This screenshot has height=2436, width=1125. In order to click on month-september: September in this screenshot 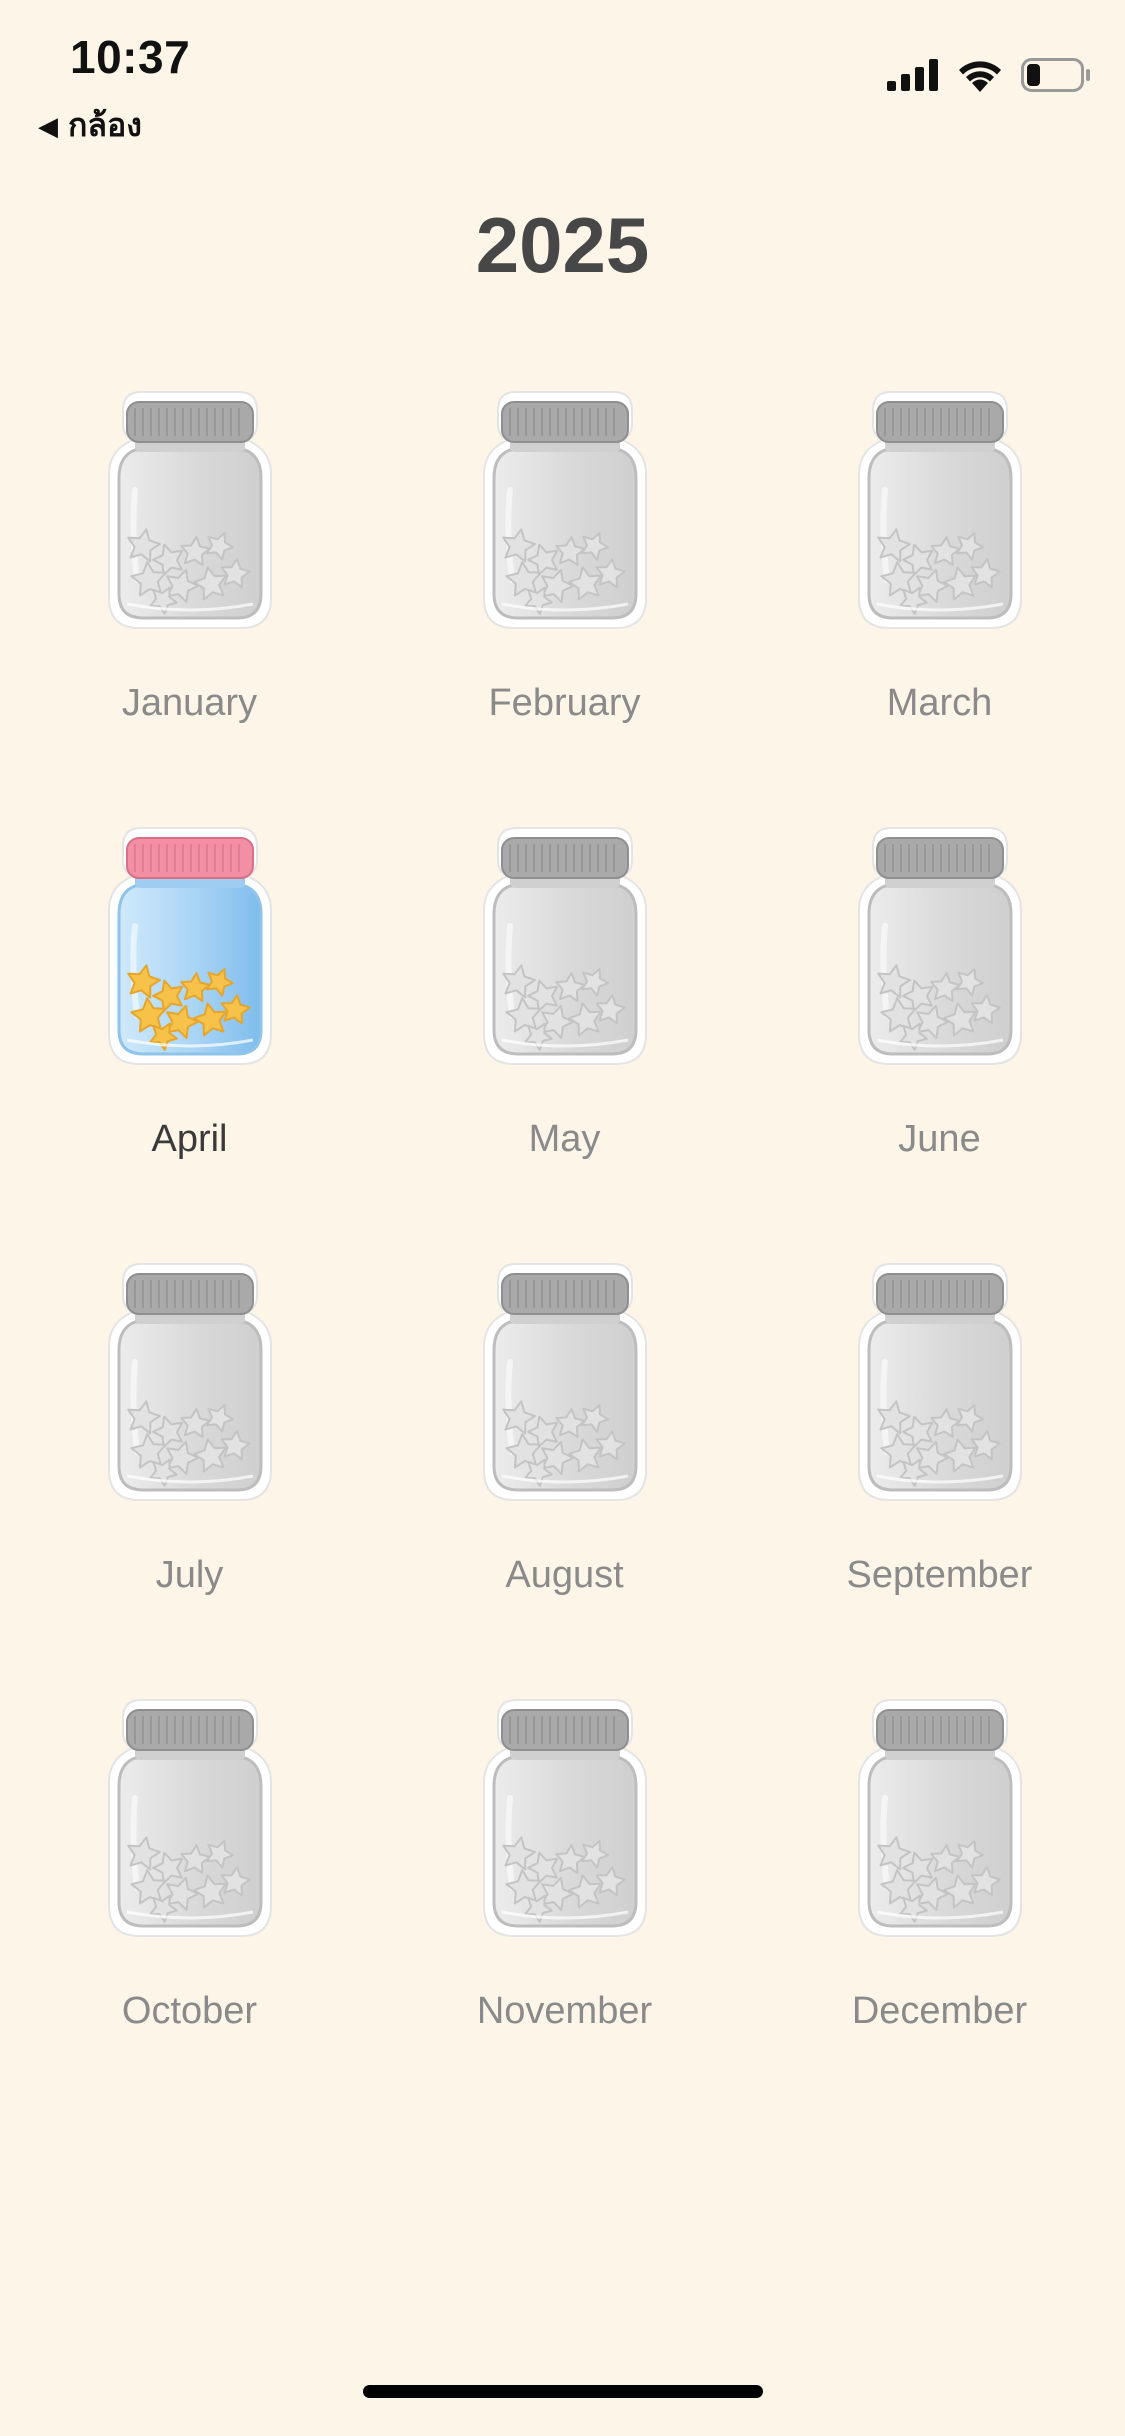, I will do `click(938, 1480)`.